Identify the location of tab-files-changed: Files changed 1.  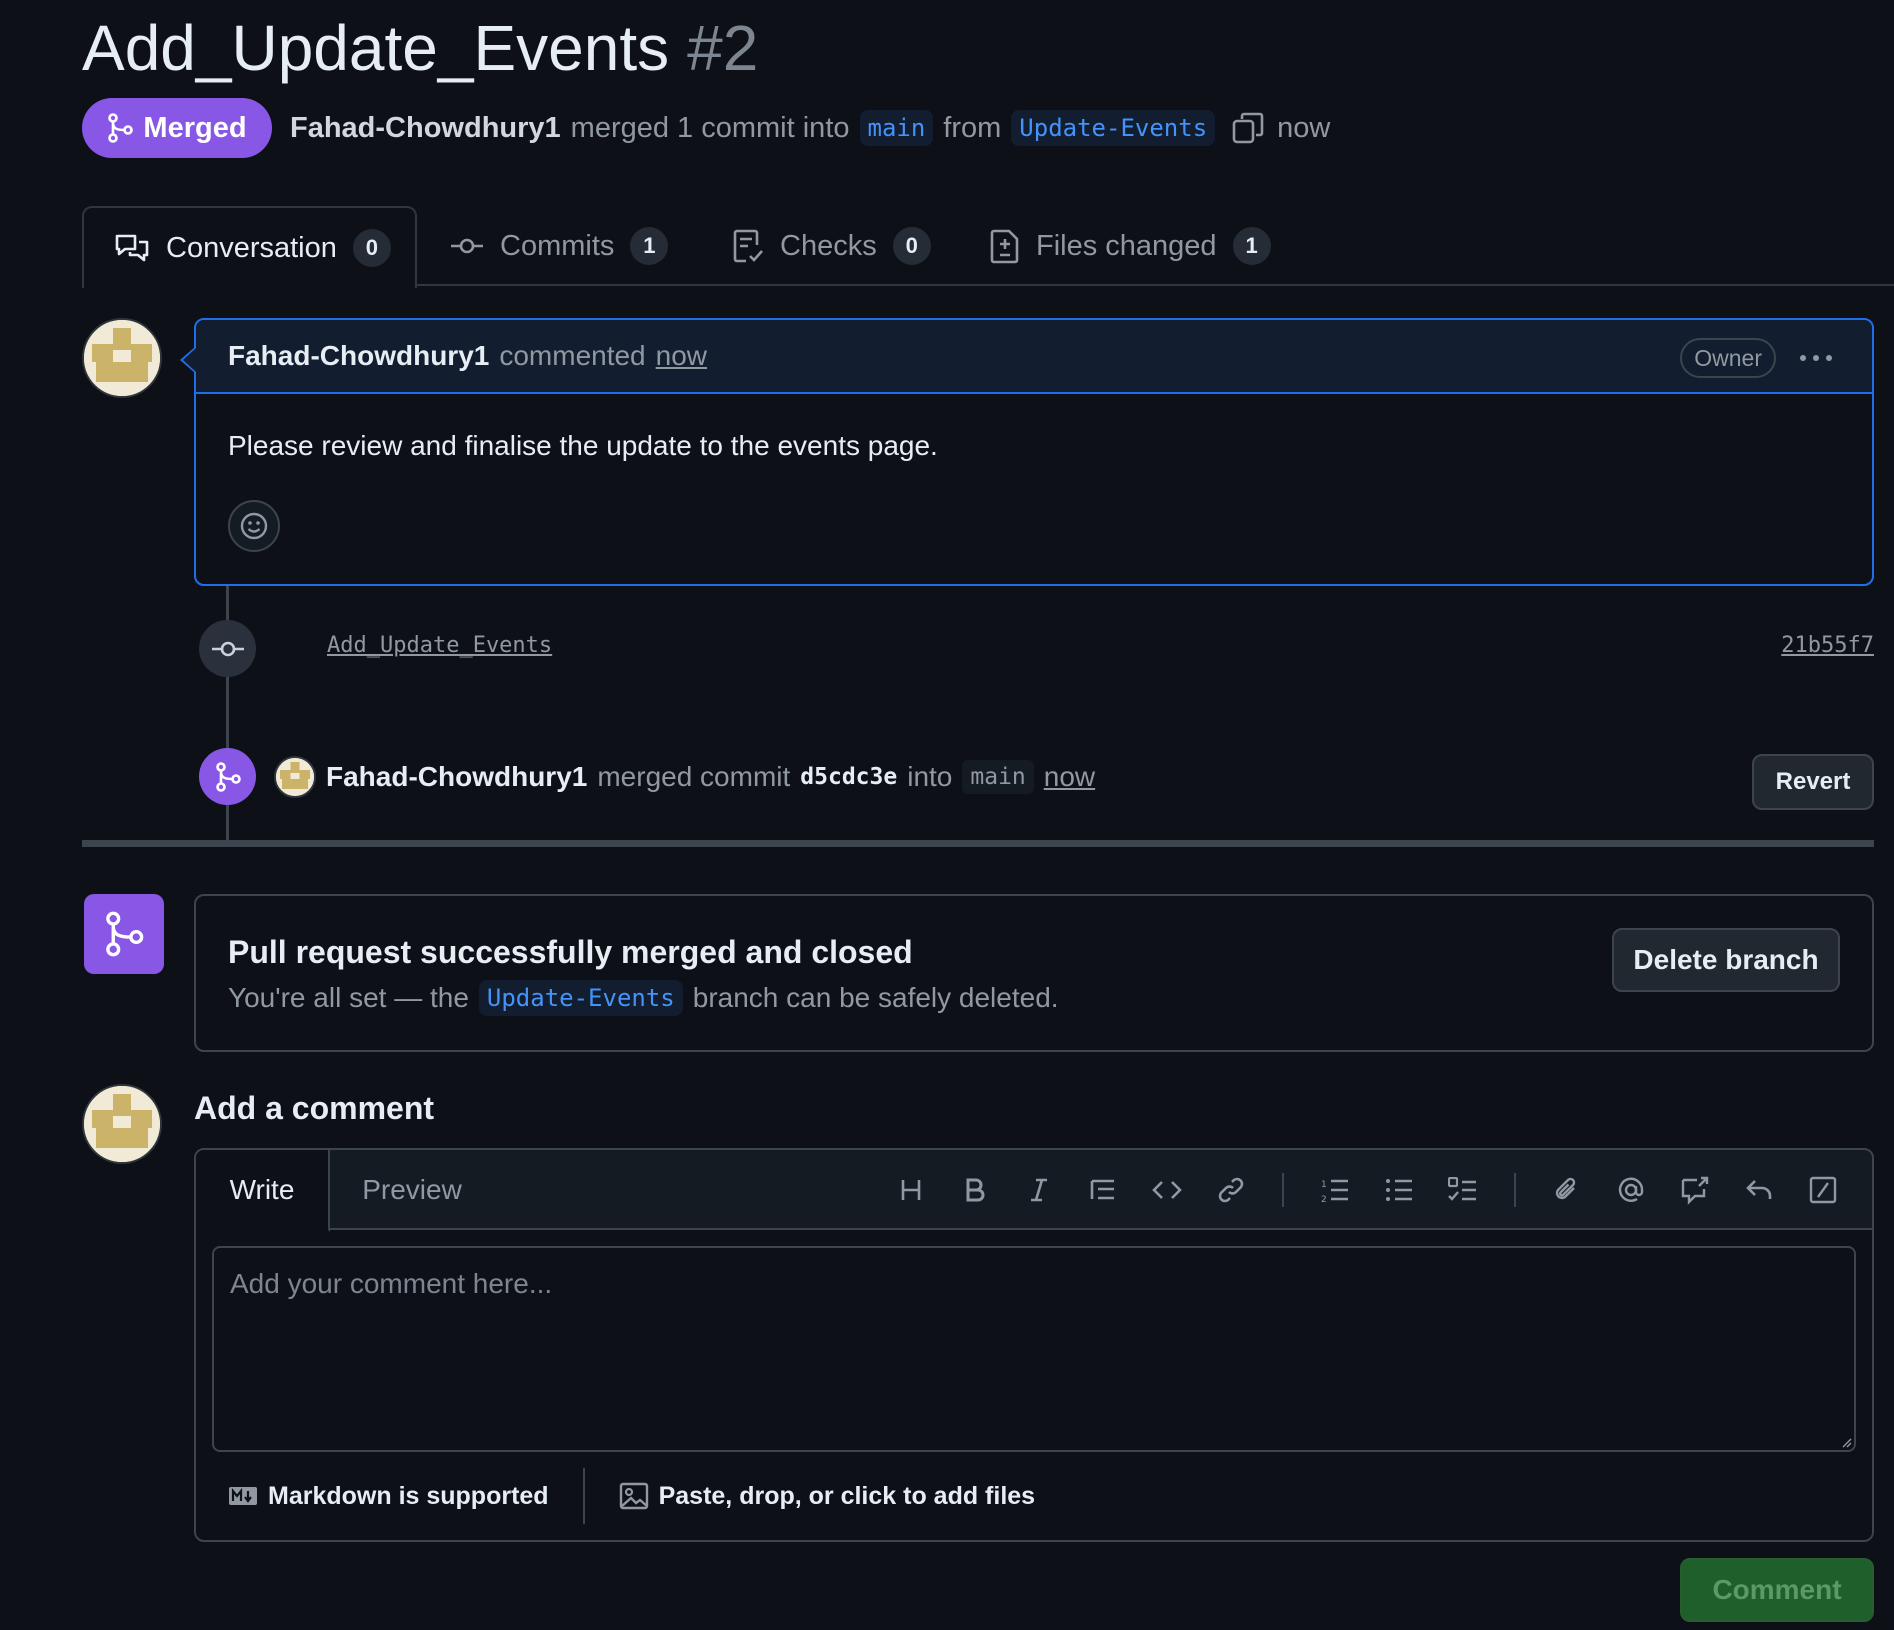
(1130, 246).